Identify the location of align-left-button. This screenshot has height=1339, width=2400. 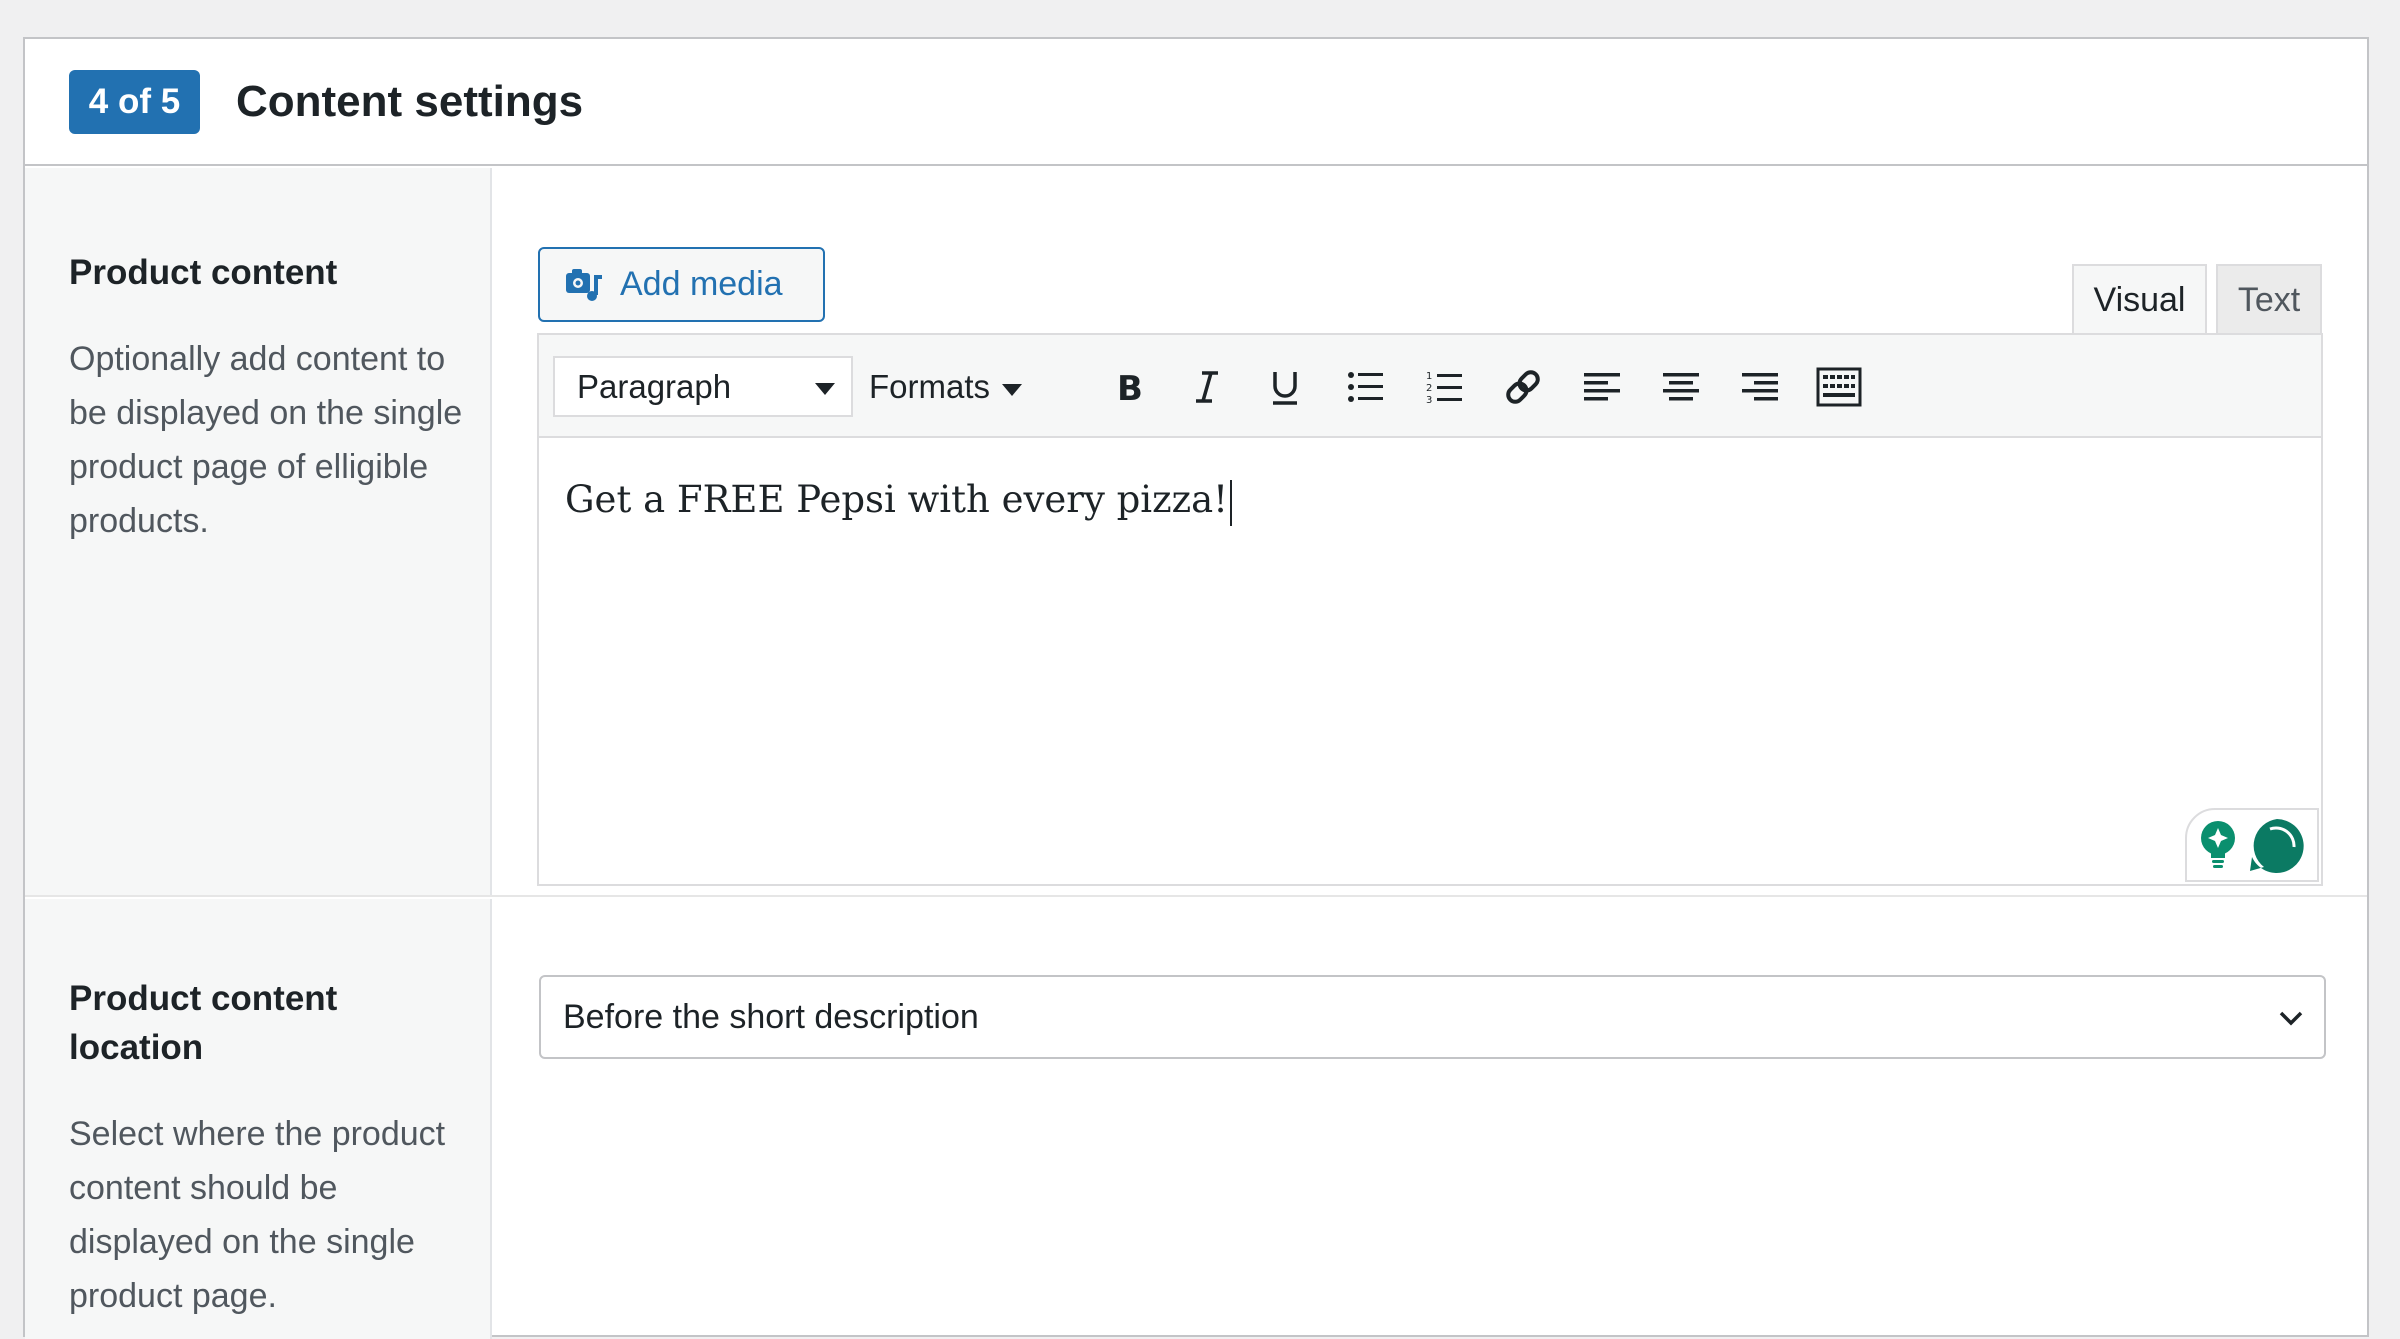
(1602, 387).